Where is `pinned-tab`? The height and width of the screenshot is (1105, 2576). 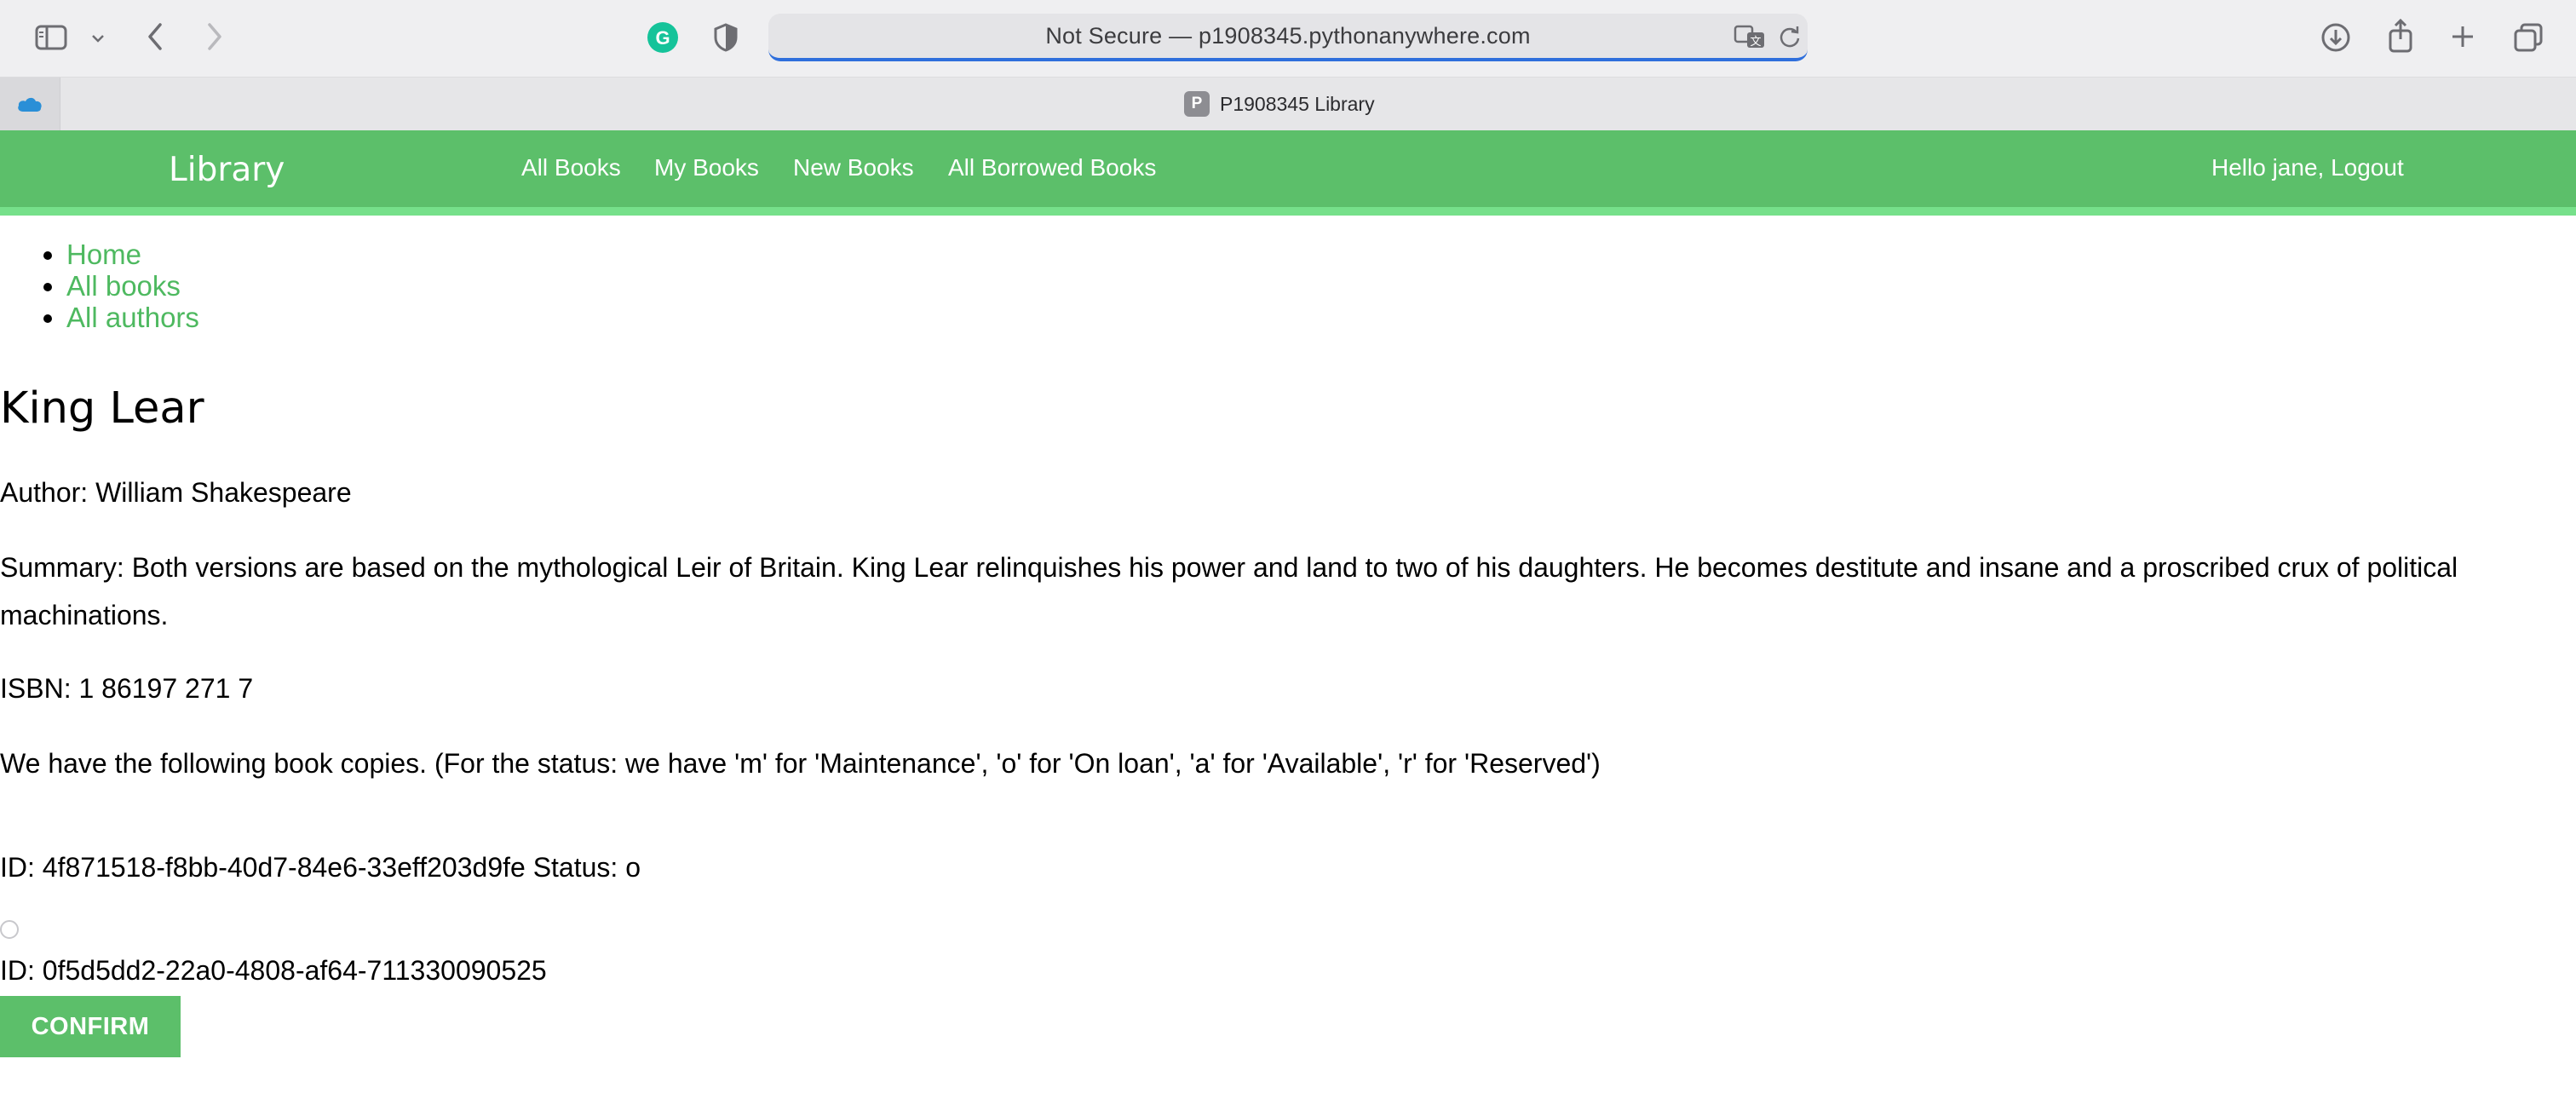 pinned-tab is located at coordinates (30, 104).